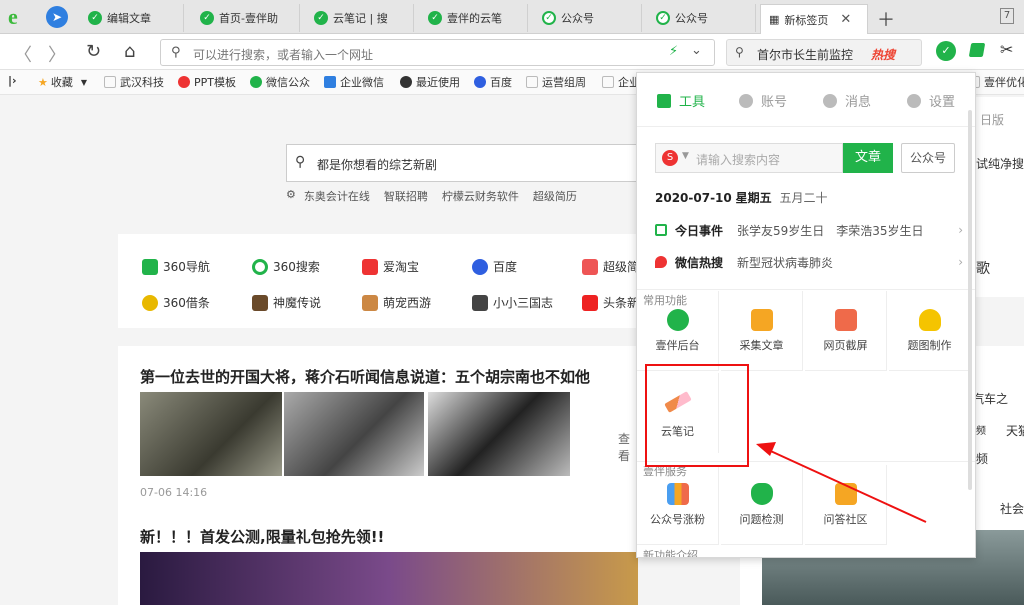 Image resolution: width=1024 pixels, height=605 pixels. I want to click on home-icon: ⌂, so click(129, 51).